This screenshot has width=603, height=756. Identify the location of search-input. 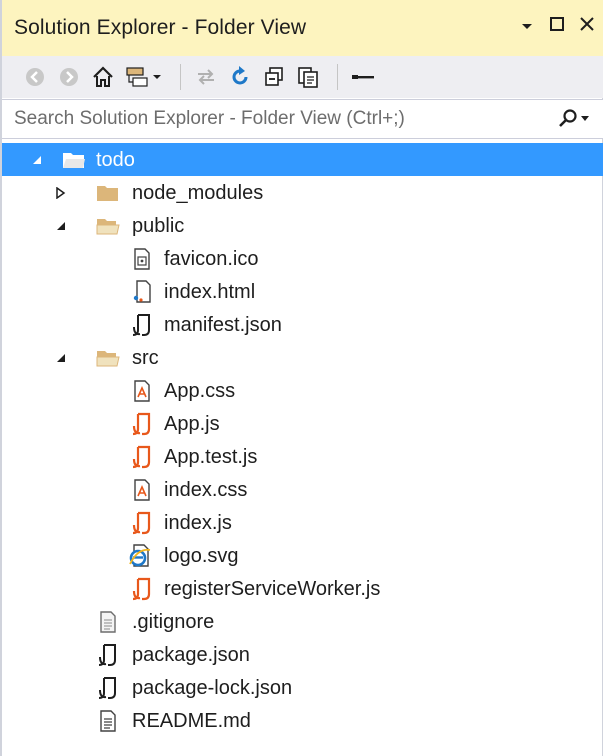
(274, 119).